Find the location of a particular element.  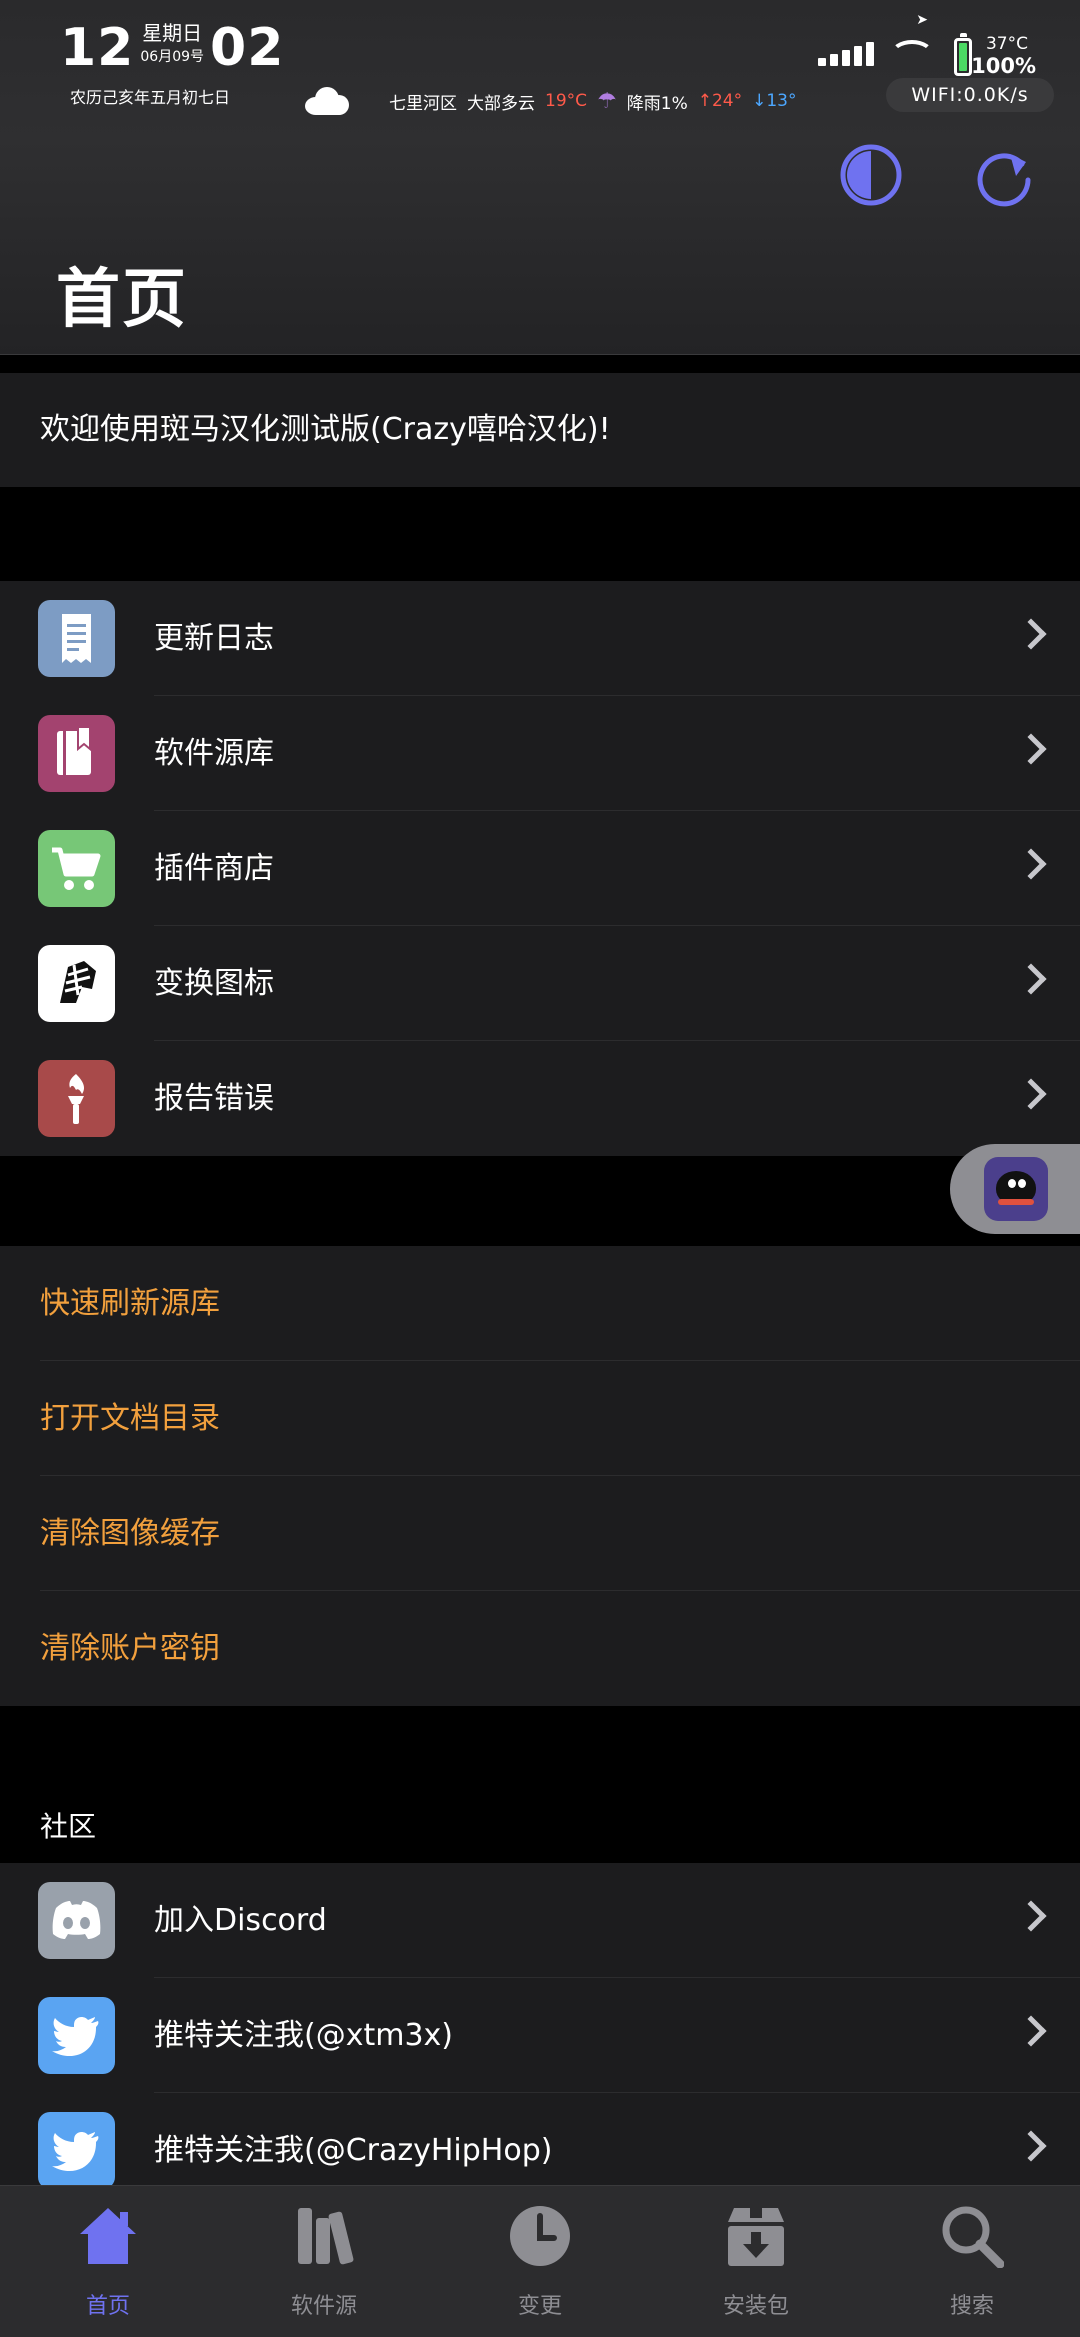

menu-item-label: 插件商店 is located at coordinates (214, 868).